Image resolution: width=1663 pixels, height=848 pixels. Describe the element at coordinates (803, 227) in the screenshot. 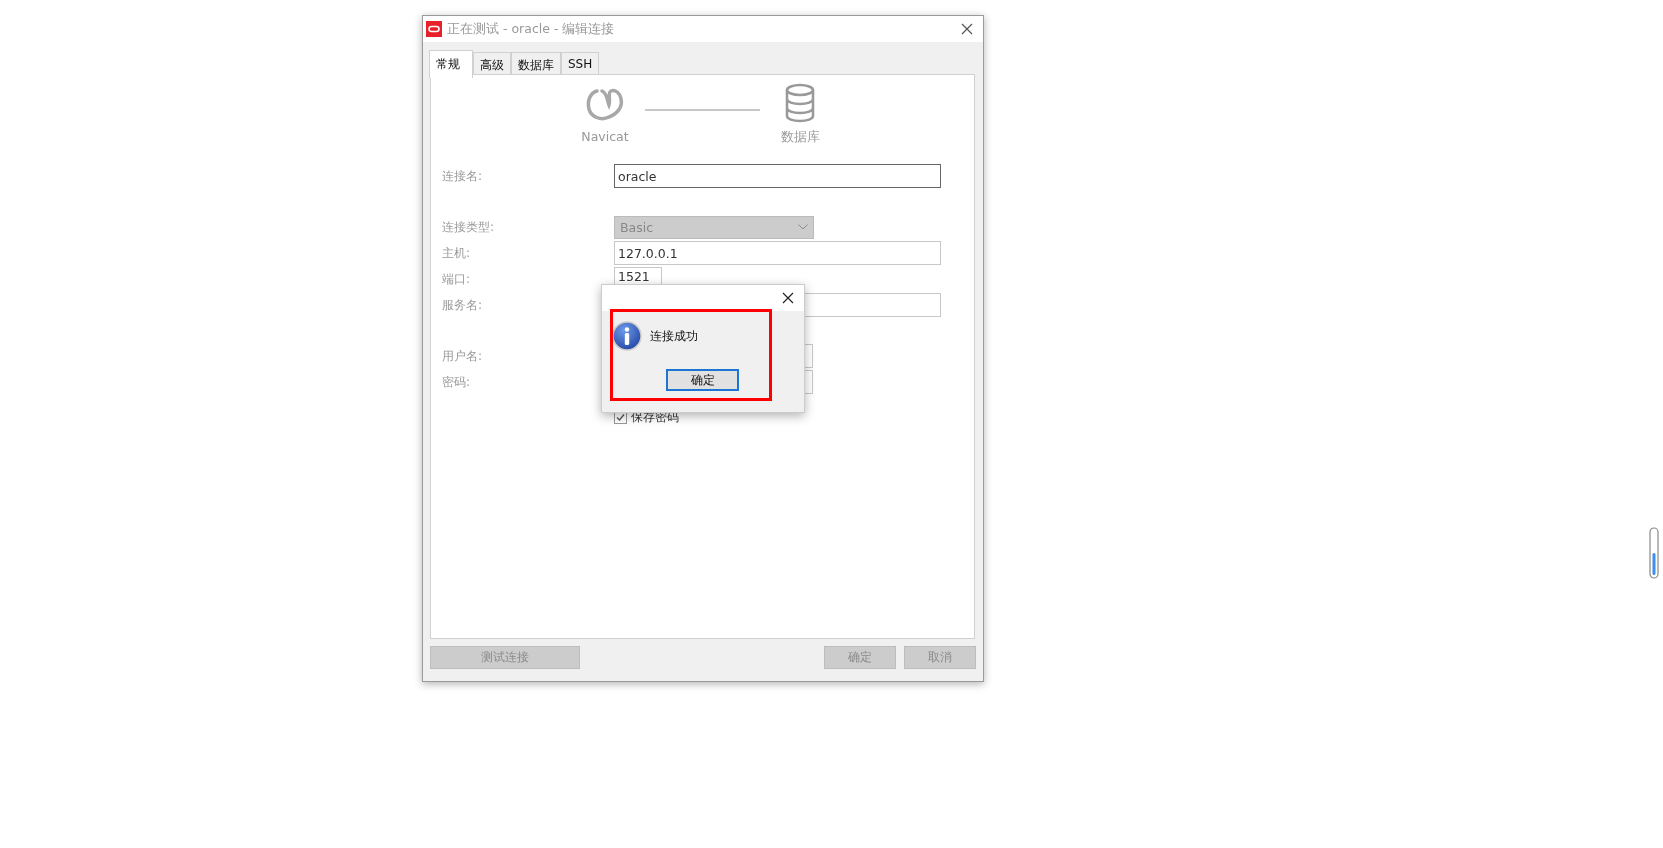

I see `chevron-down-icon` at that location.